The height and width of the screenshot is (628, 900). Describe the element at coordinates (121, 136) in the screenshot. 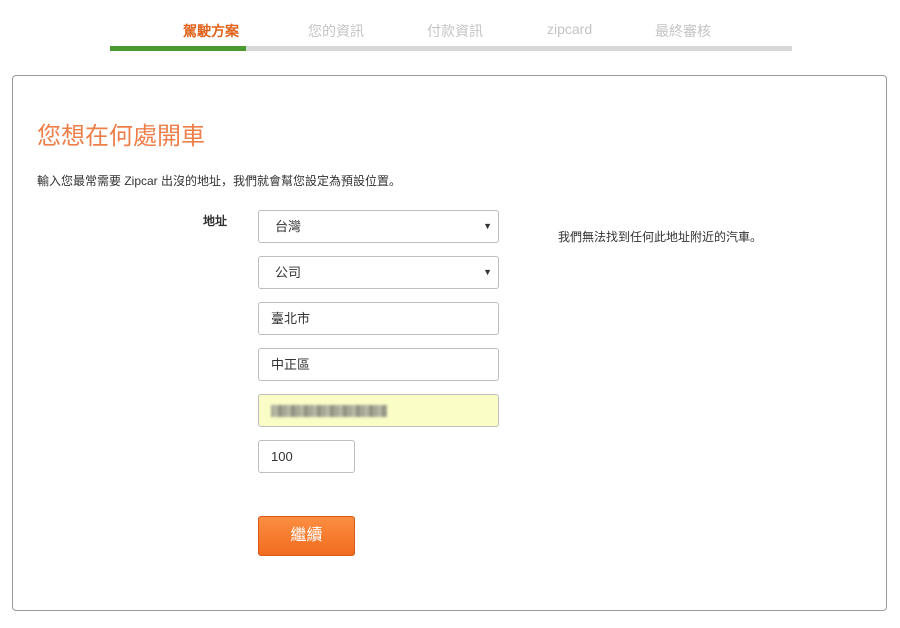

I see `page-title: 您想在何處開車` at that location.